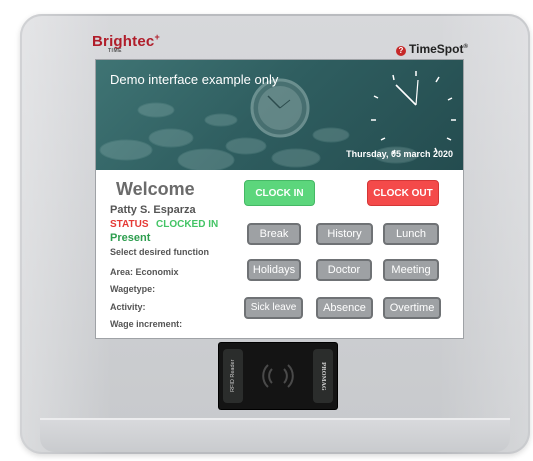 This screenshot has width=533, height=461. What do you see at coordinates (115, 51) in the screenshot?
I see `brand-subtitle: TIME` at bounding box center [115, 51].